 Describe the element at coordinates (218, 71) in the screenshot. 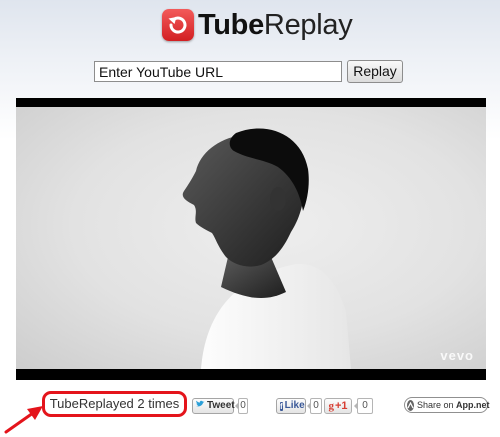

I see `youtube-url-input` at that location.